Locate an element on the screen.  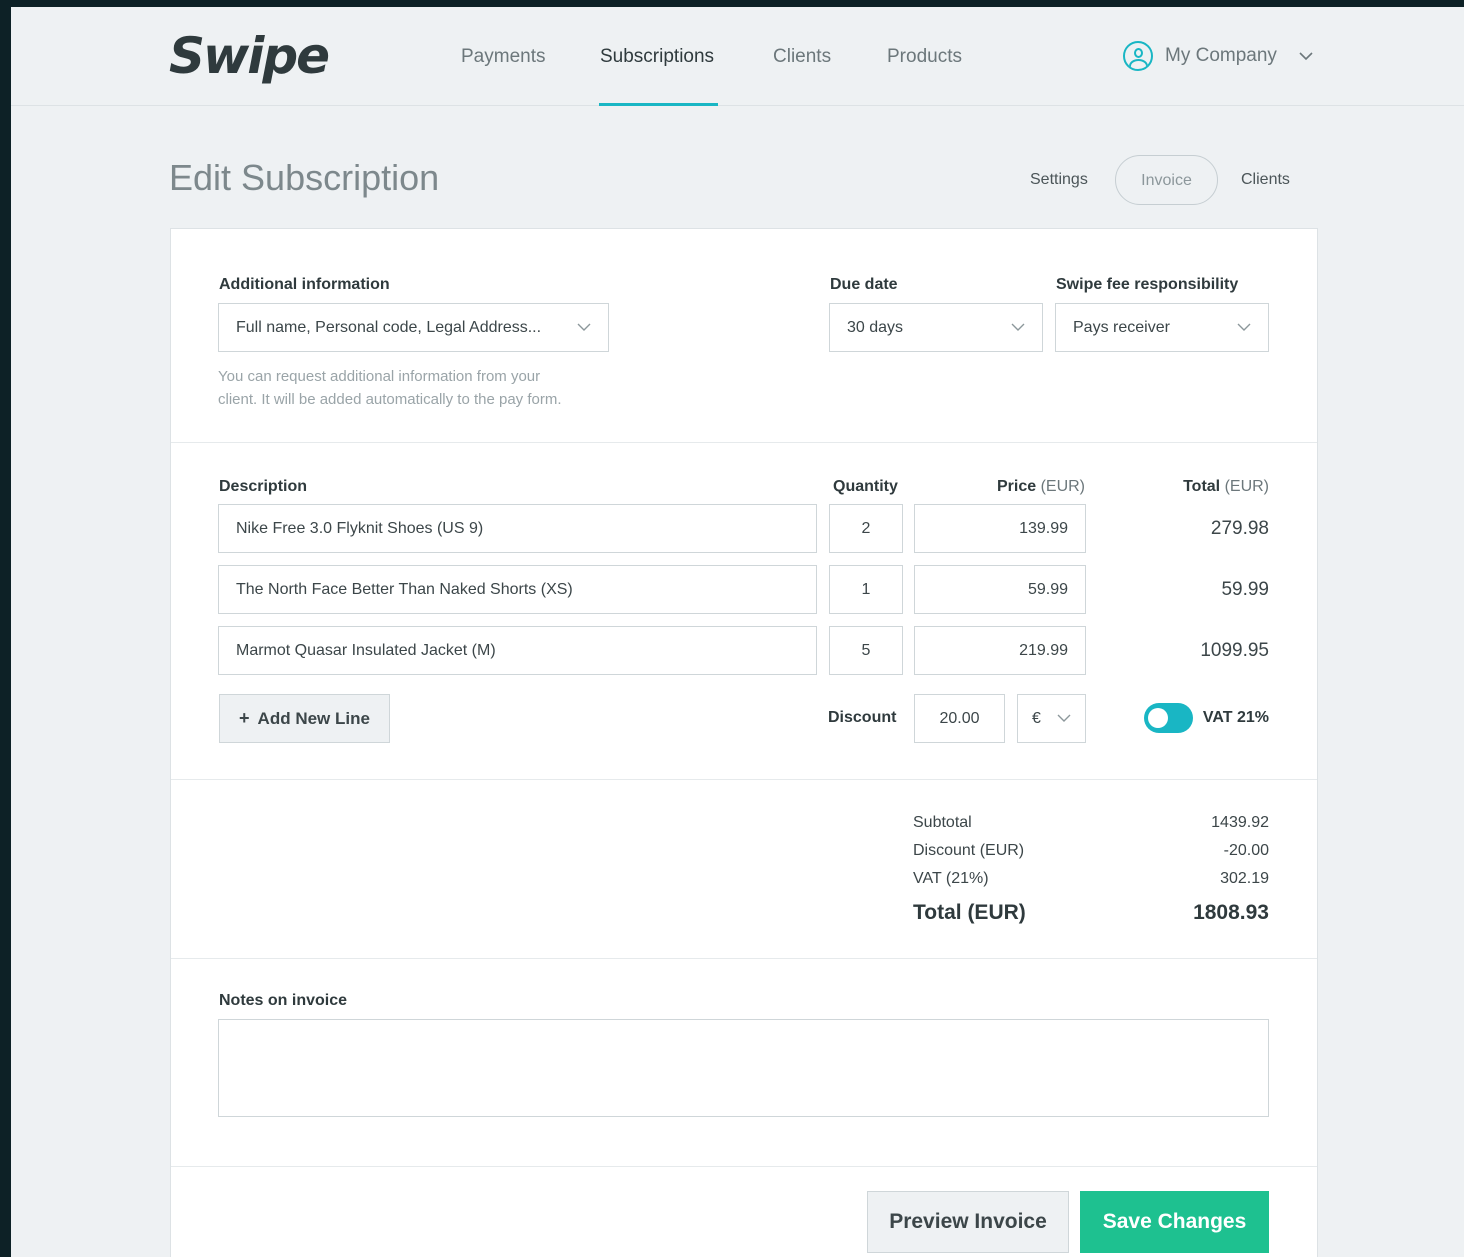
nav-subscriptions: Subscriptions is located at coordinates (657, 57).